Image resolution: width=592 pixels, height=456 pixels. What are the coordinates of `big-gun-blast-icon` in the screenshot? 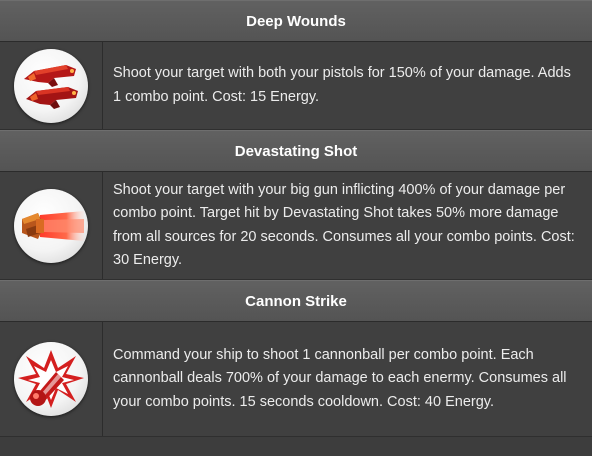 It's located at (51, 225).